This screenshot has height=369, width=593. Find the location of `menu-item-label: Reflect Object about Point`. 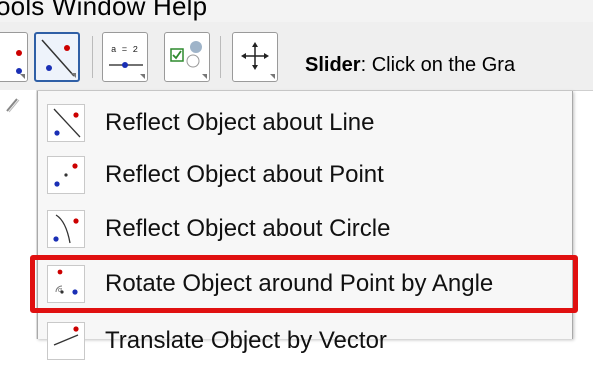

menu-item-label: Reflect Object about Point is located at coordinates (244, 174).